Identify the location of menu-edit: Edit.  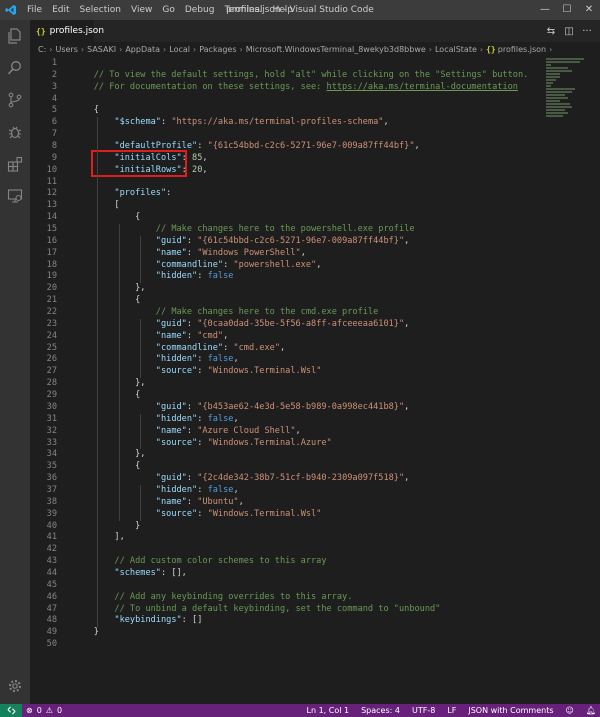
(60, 10).